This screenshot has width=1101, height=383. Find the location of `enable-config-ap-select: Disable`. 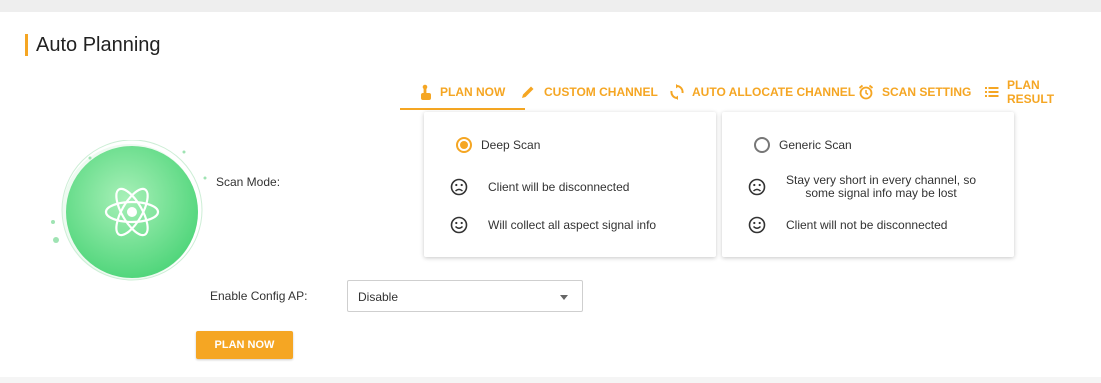

enable-config-ap-select: Disable is located at coordinates (465, 296).